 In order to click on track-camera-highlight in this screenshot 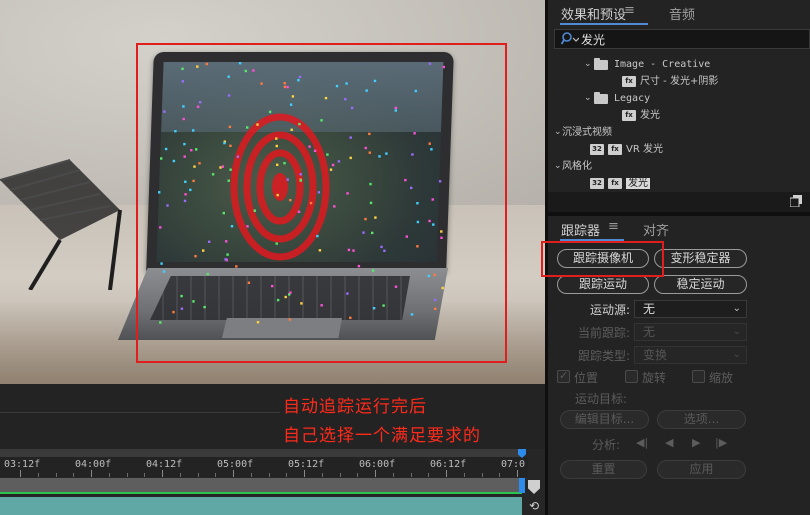, I will do `click(602, 259)`.